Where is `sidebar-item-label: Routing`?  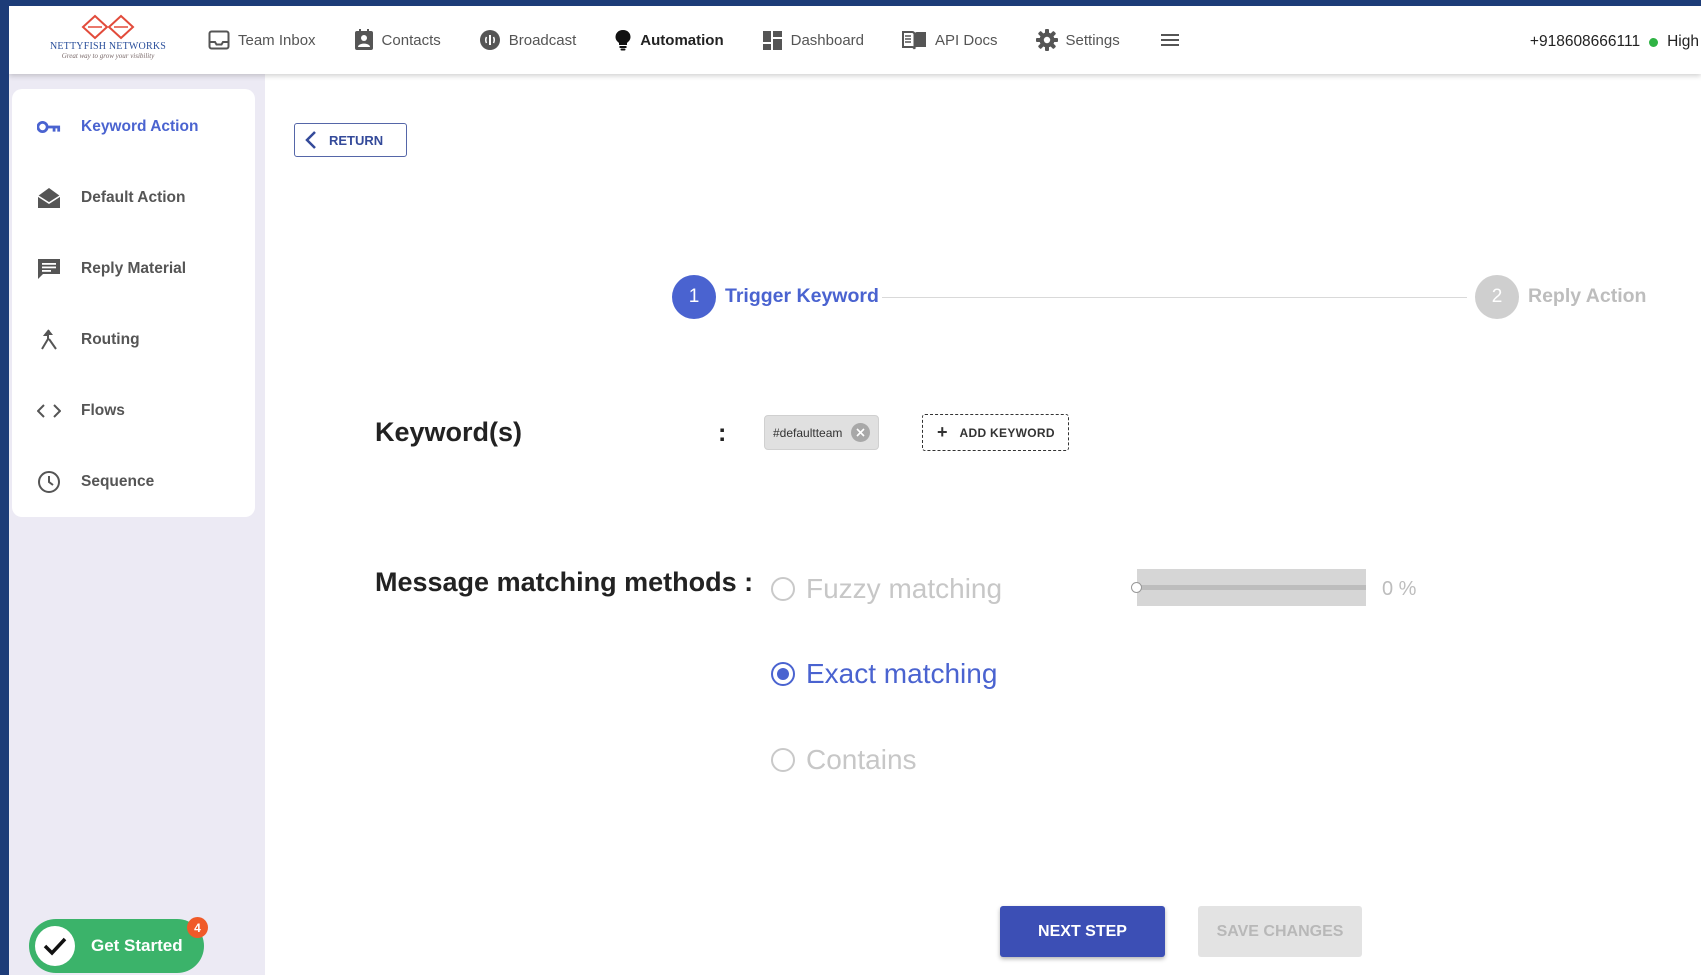 sidebar-item-label: Routing is located at coordinates (110, 339).